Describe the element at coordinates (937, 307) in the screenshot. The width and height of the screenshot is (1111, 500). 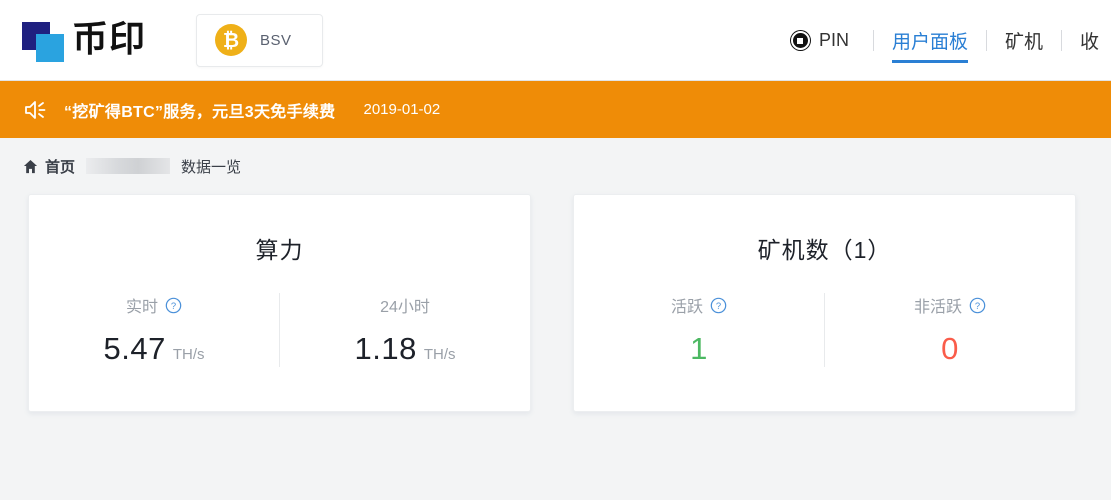
I see `metric-label-text: 非活跃` at that location.